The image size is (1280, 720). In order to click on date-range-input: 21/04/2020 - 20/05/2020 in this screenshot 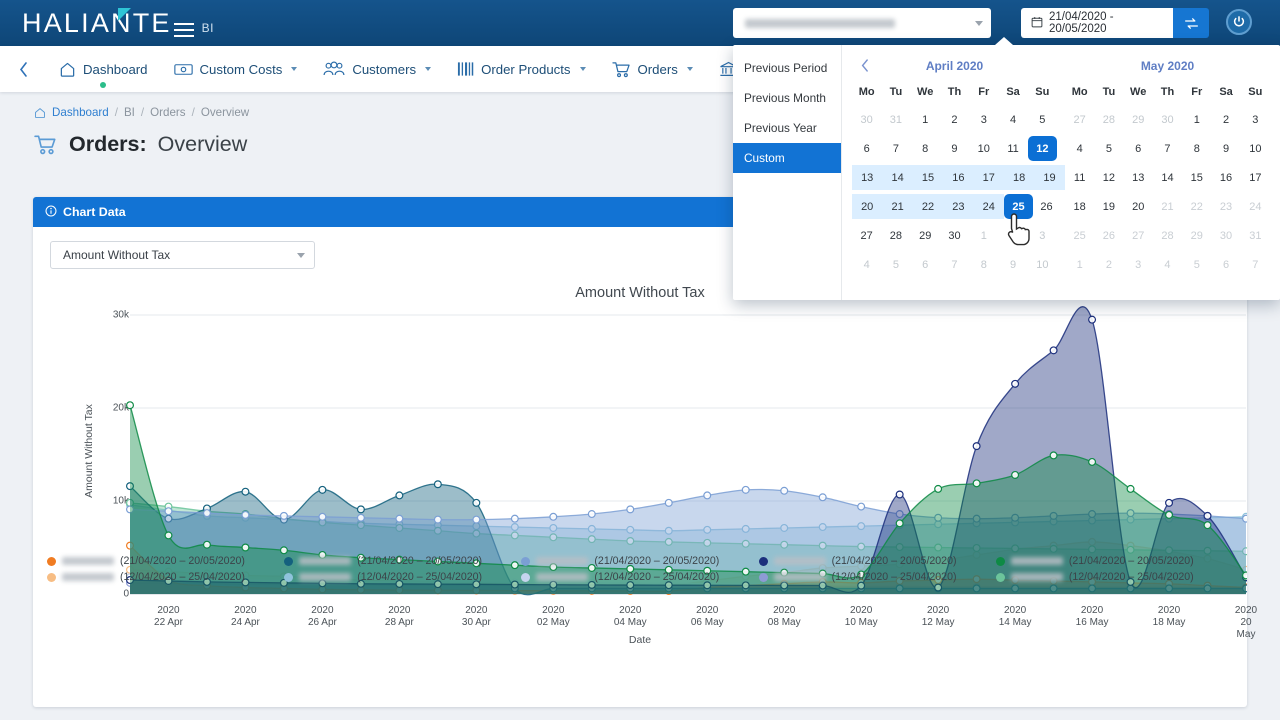, I will do `click(1097, 23)`.